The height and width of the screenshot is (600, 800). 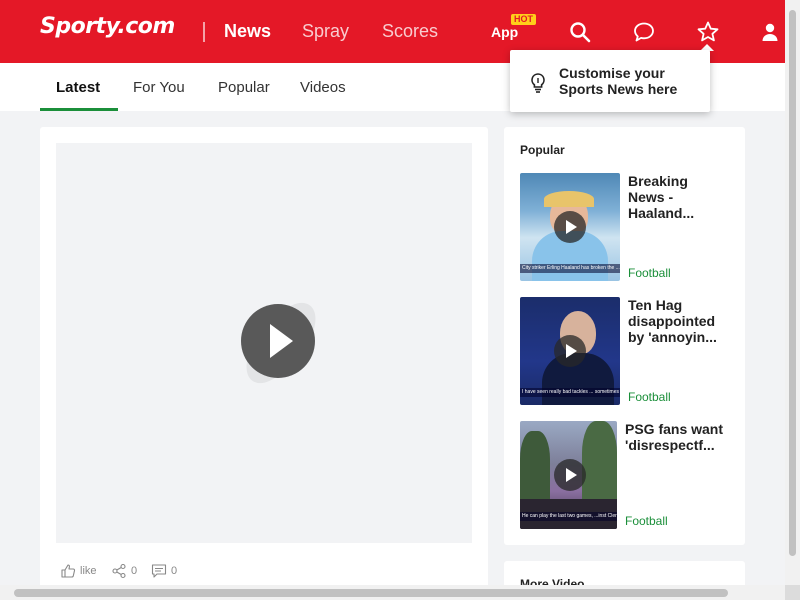 I want to click on share-button: 0, so click(x=124, y=571).